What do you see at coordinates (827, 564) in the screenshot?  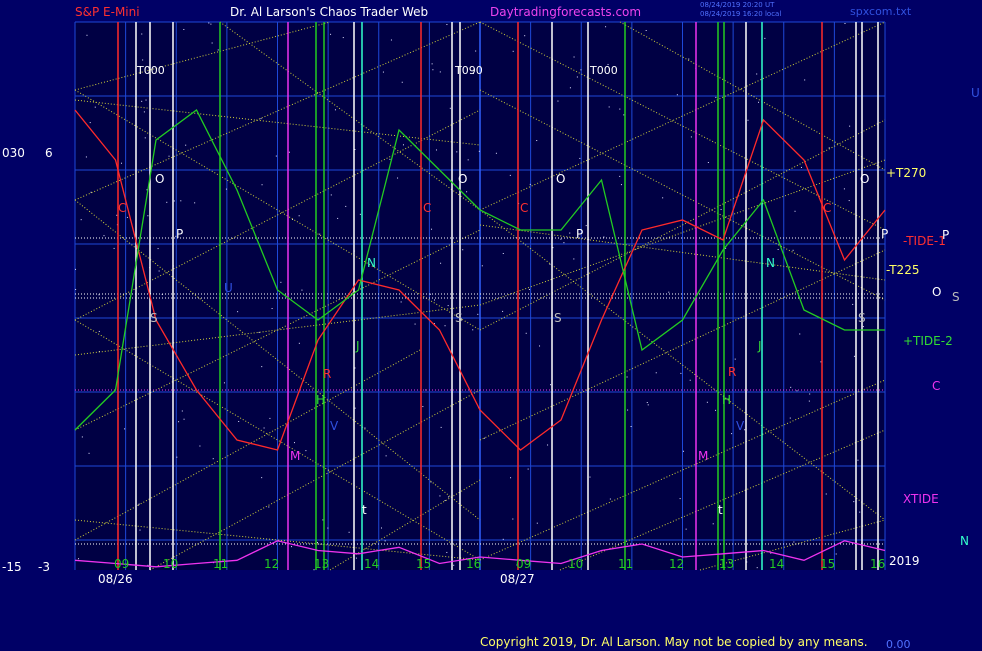 I see `hour-tick-14: 15` at bounding box center [827, 564].